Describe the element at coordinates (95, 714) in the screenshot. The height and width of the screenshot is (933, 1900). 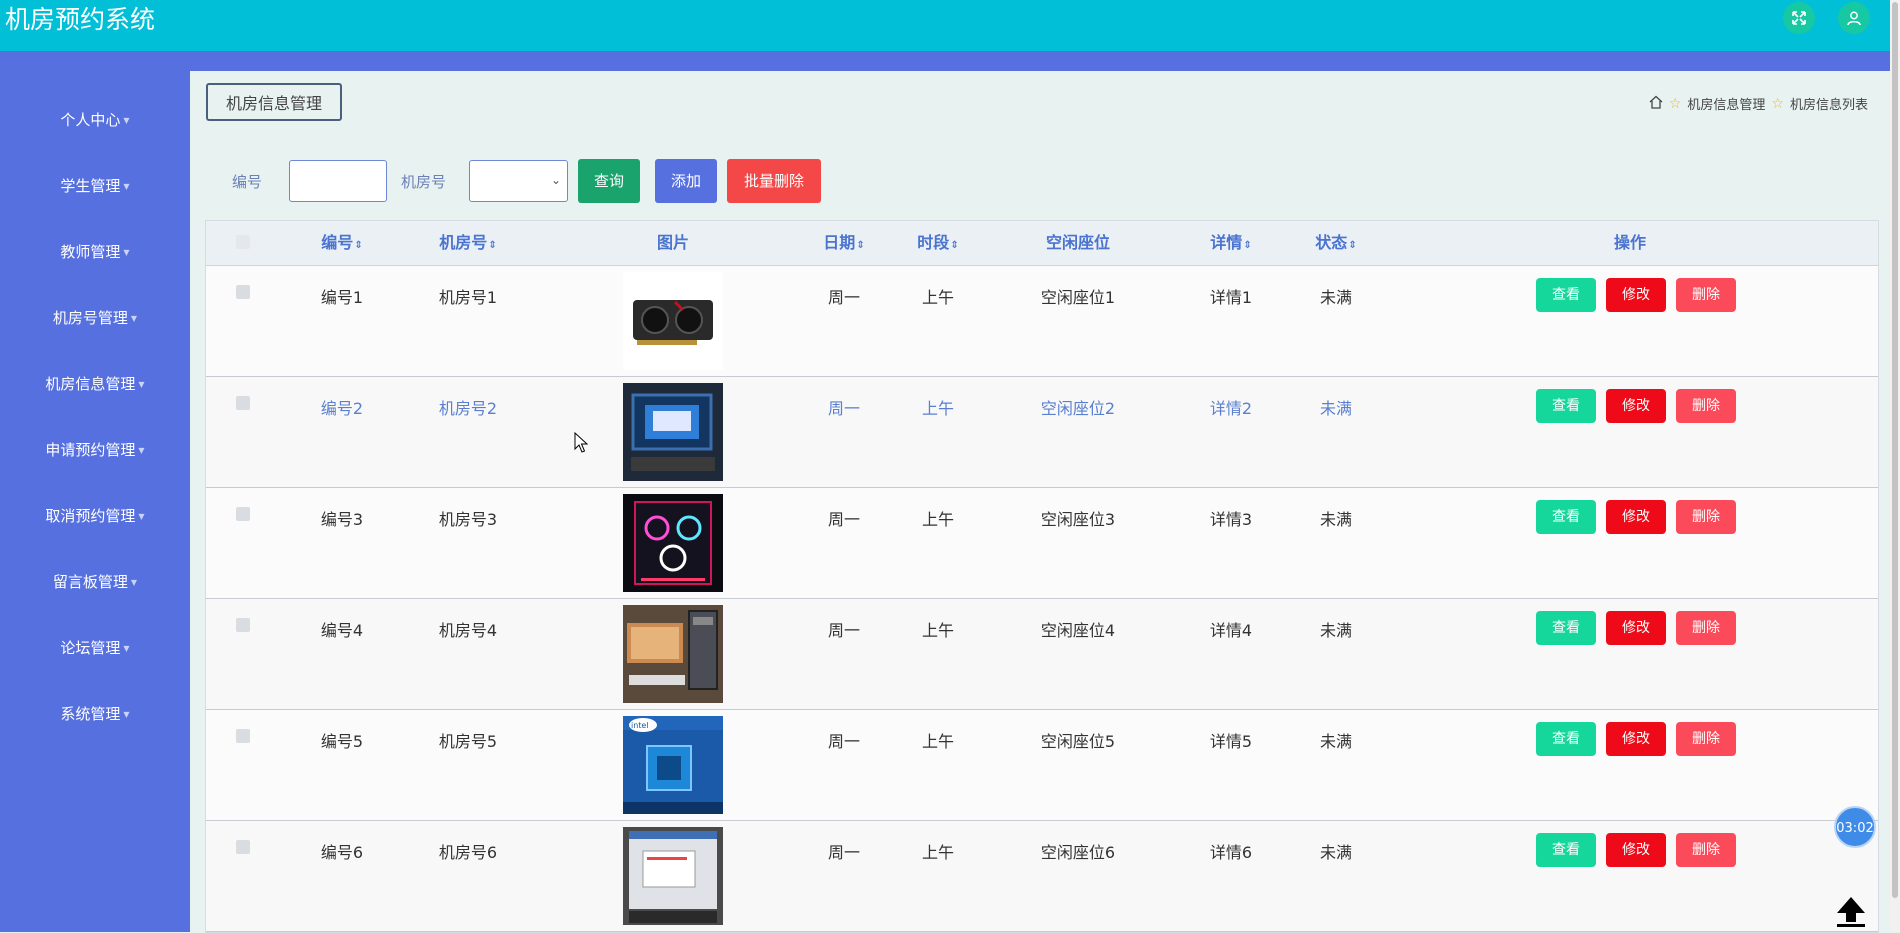
I see `sidebar-item-system: 系统管理 ▼` at that location.